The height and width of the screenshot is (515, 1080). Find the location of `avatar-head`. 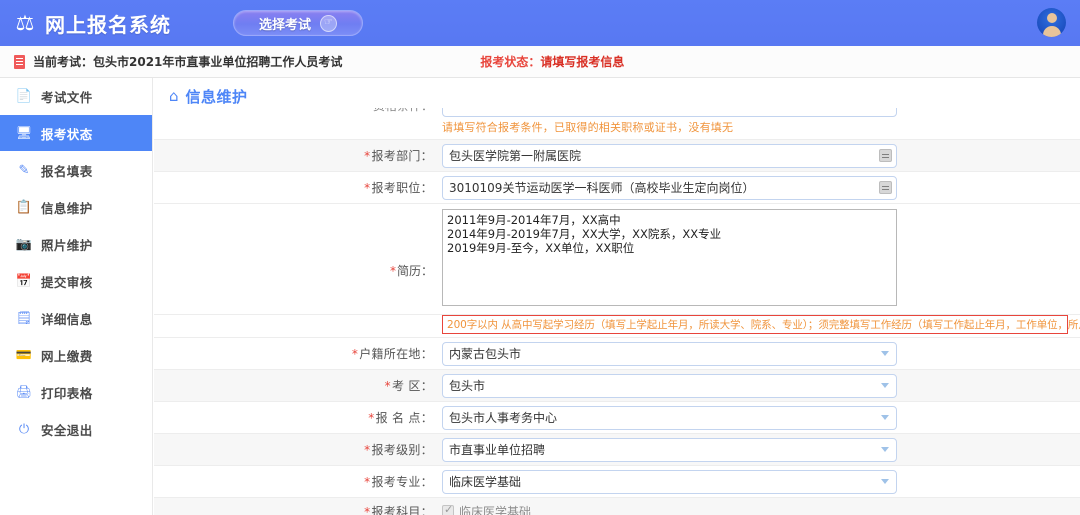

avatar-head is located at coordinates (1051, 18).